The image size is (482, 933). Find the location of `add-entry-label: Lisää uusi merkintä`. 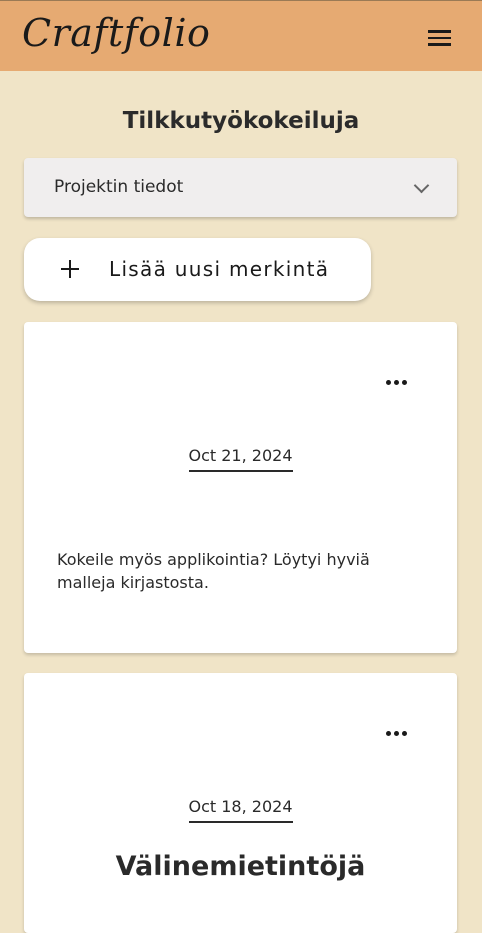

add-entry-label: Lisää uusi merkintä is located at coordinates (219, 269).